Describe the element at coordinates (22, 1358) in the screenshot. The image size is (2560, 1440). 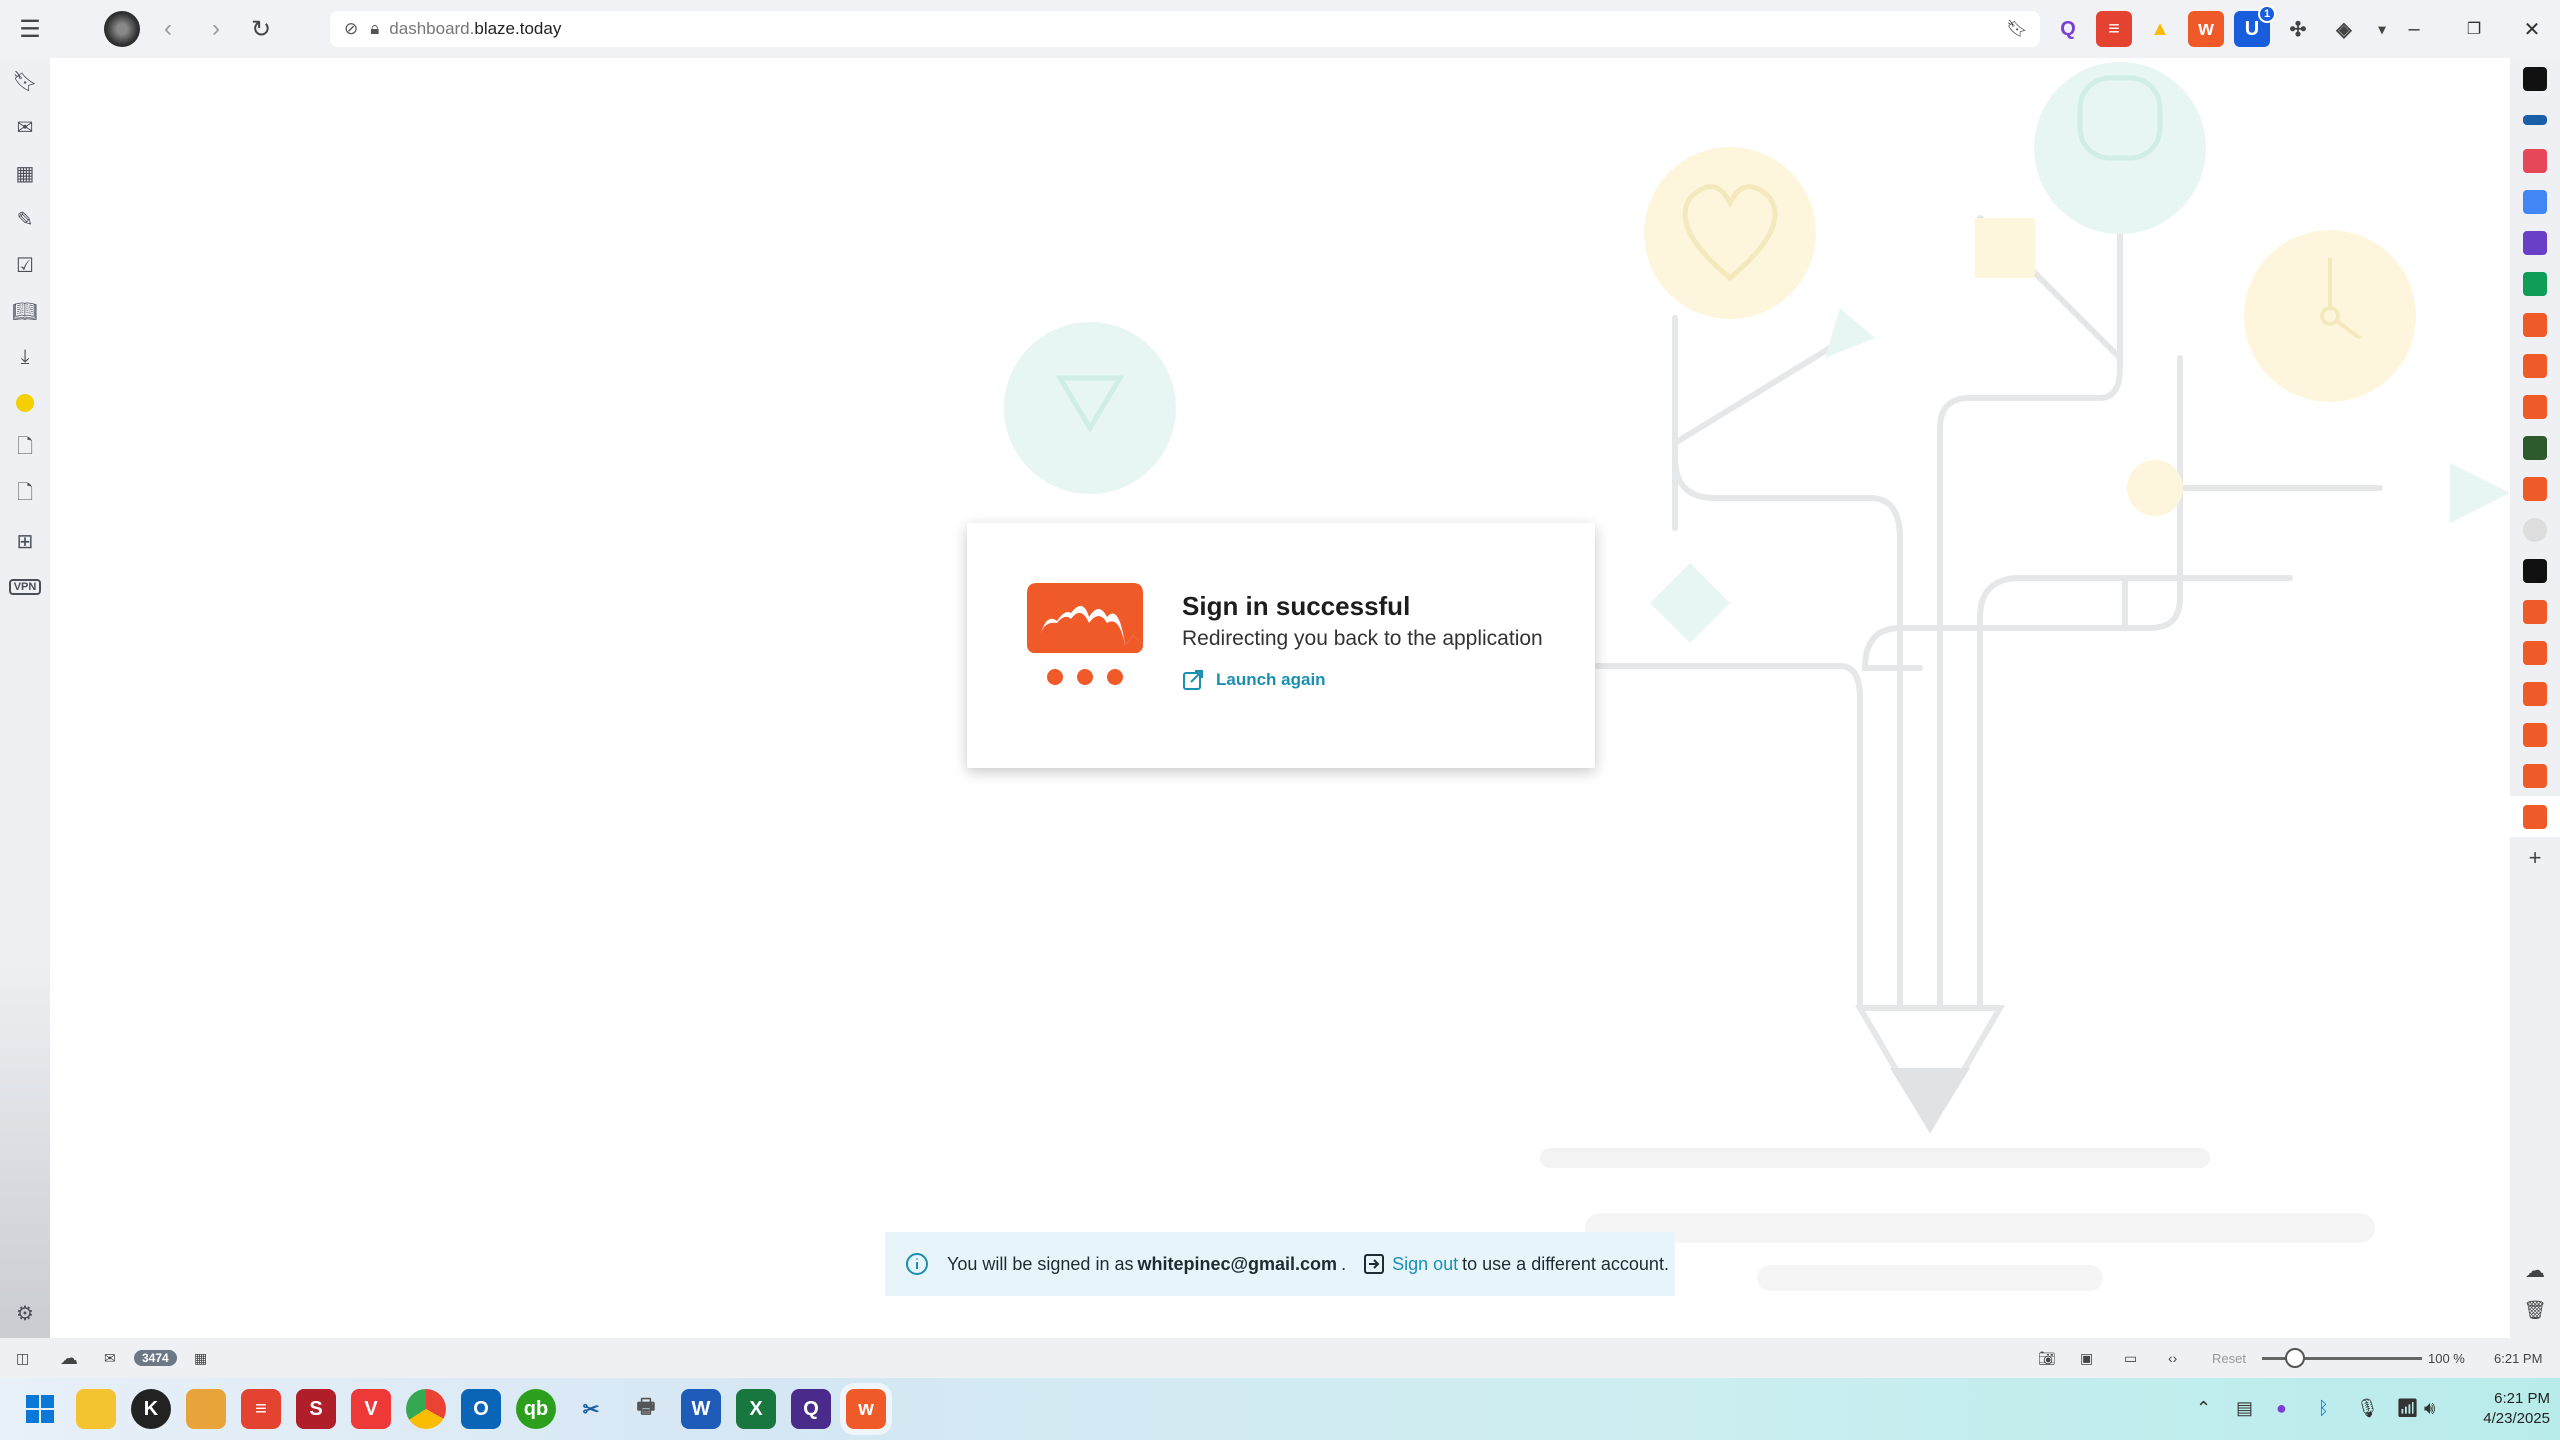
I see `panel-toggle-icon: ◫` at that location.